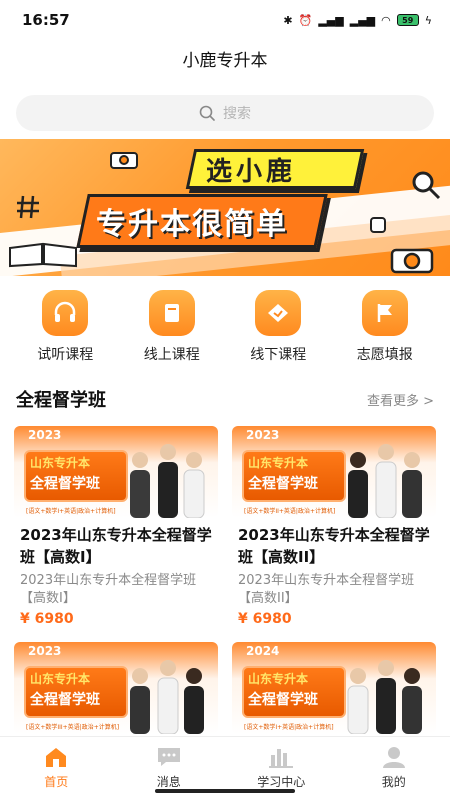 The image size is (450, 800). I want to click on course-card: 2023 山东专升本 全程督学班 [语文+数学III+英语|政治+计算机], so click(116, 688).